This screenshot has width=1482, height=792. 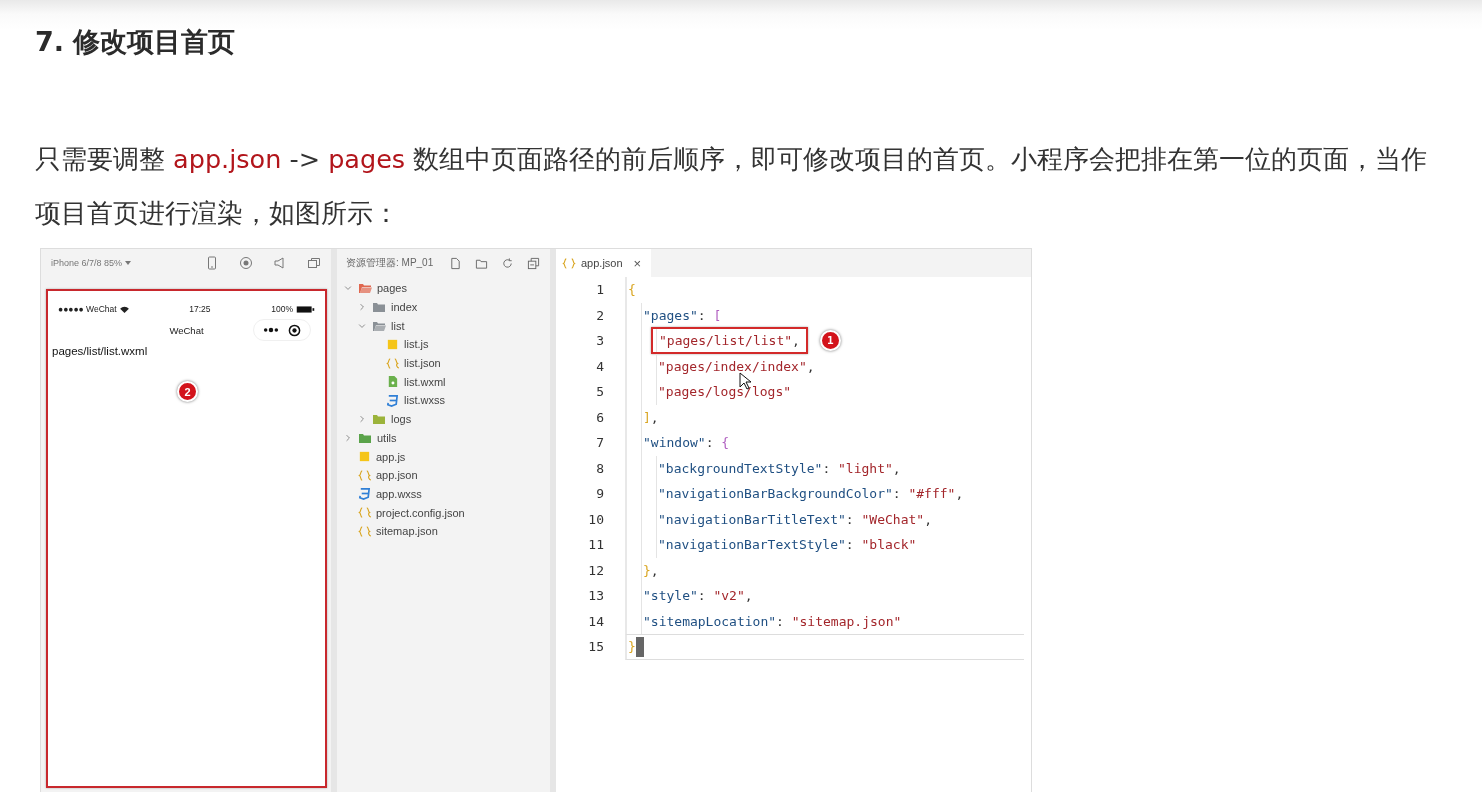 I want to click on collapse-icon, so click(x=533, y=263).